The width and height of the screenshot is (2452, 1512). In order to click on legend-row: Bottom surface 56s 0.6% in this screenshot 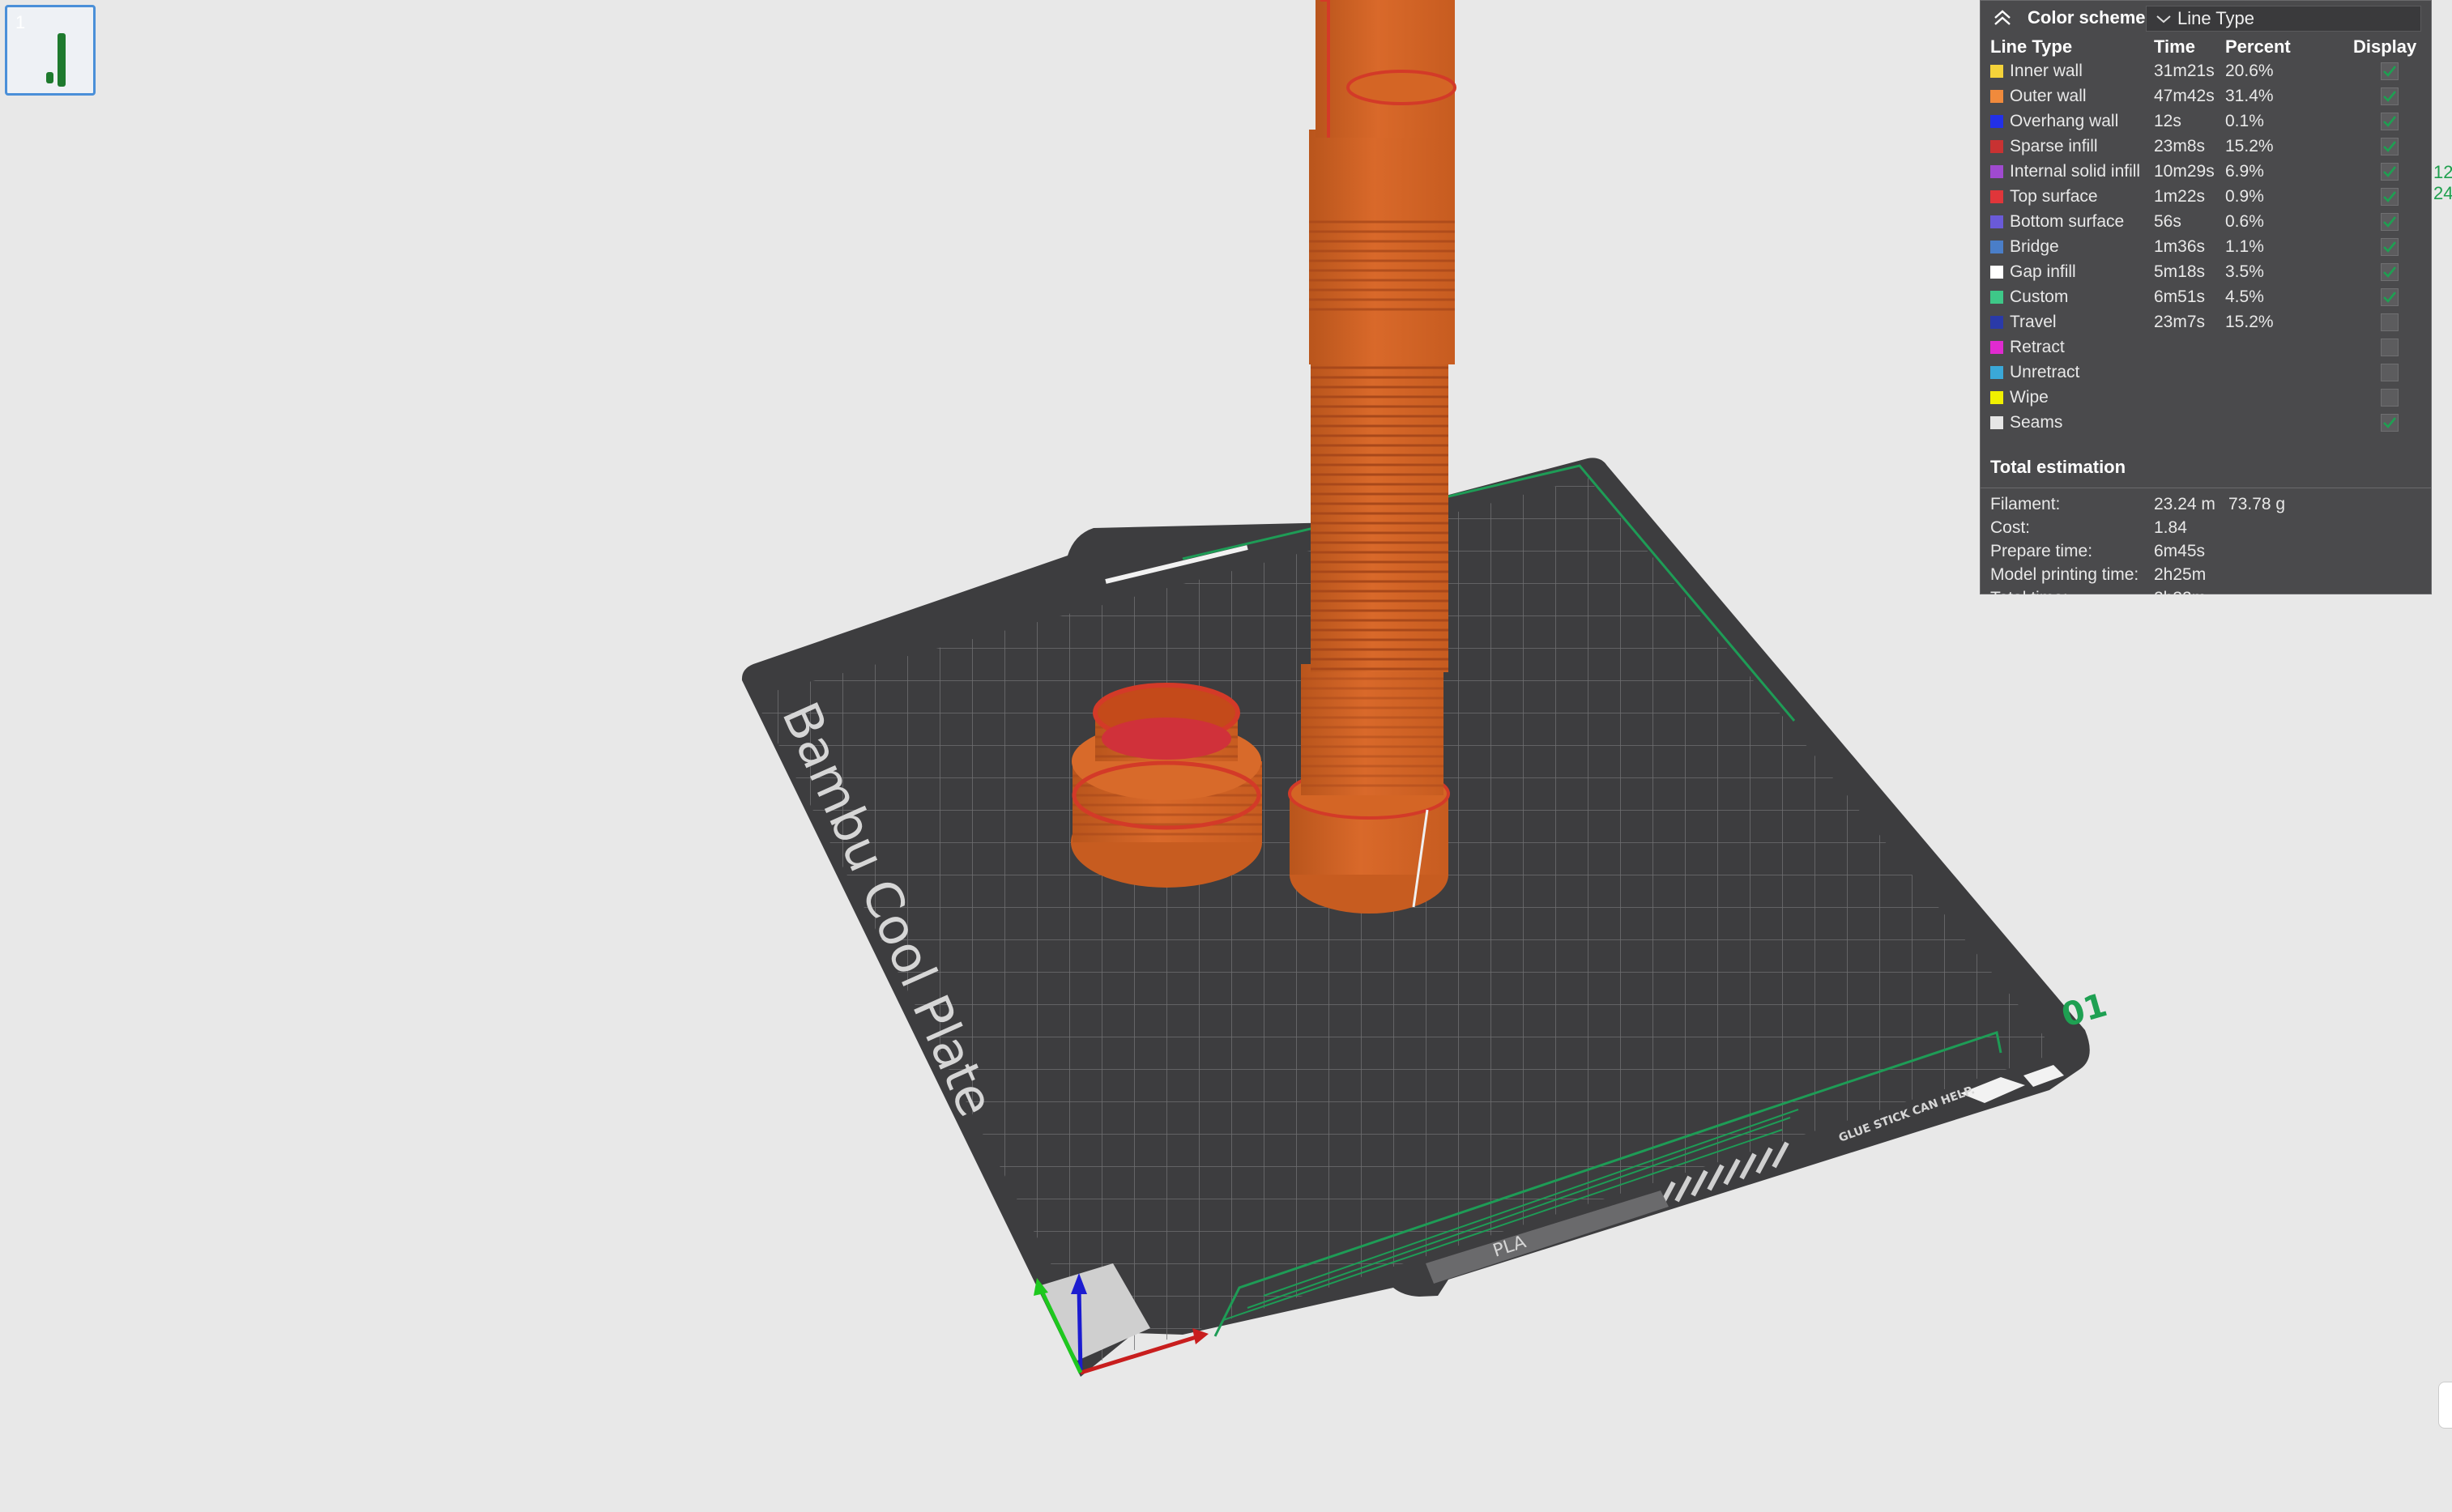, I will do `click(2206, 222)`.